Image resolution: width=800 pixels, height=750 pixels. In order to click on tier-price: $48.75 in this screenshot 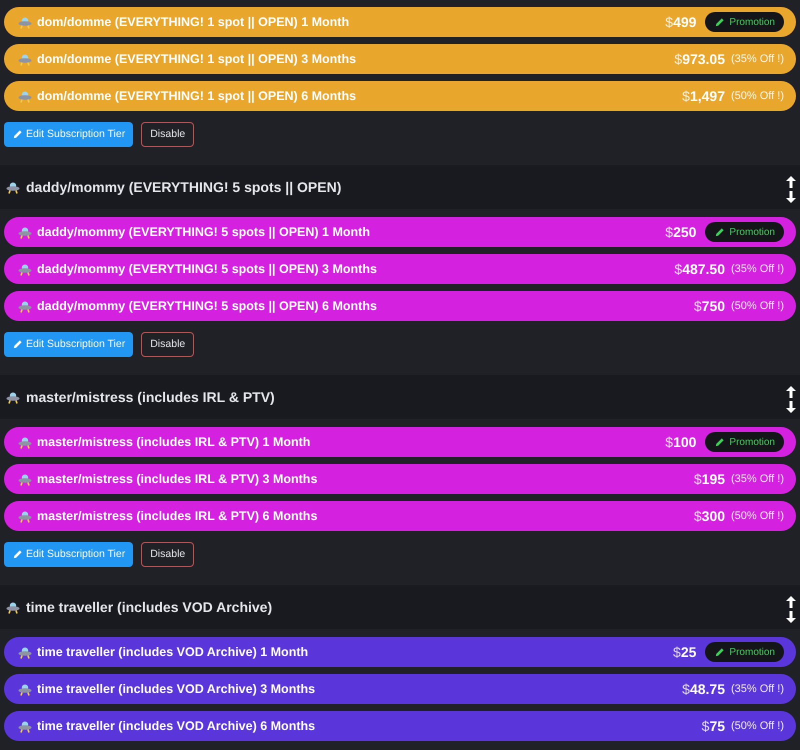, I will do `click(704, 689)`.